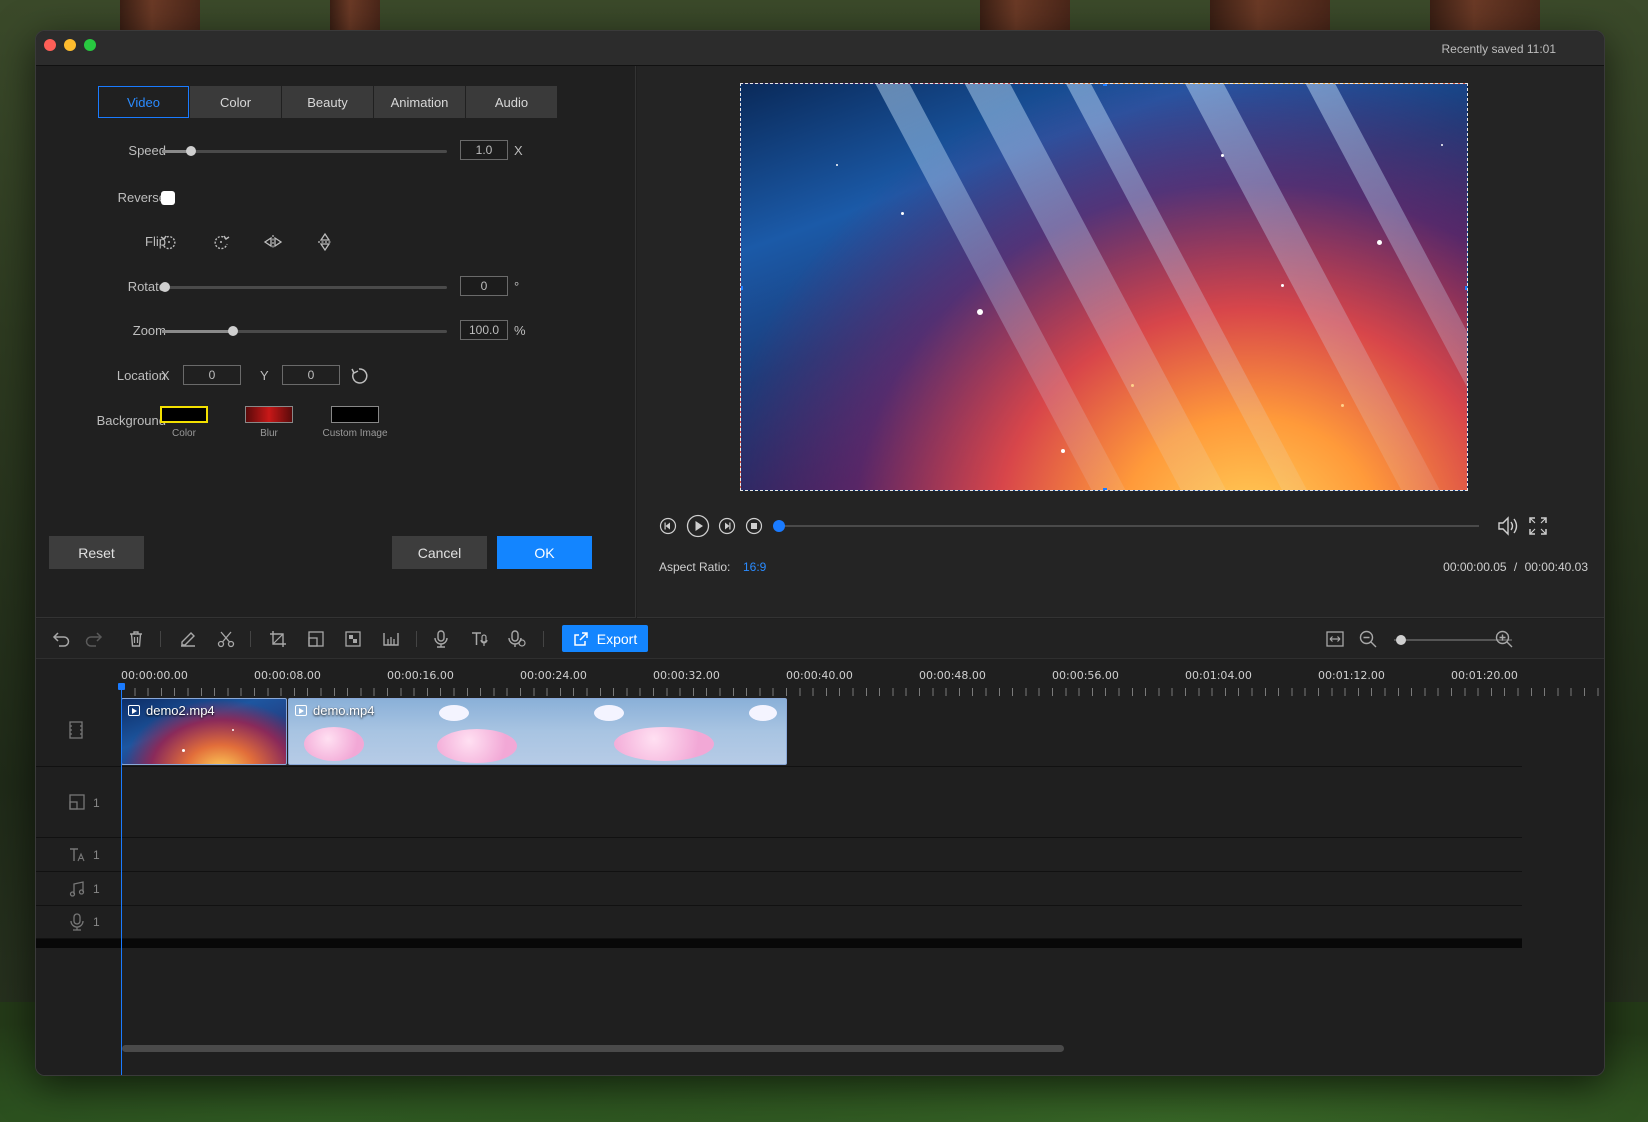 This screenshot has width=1648, height=1122. What do you see at coordinates (419, 102) in the screenshot?
I see `tab-animation: Animation` at bounding box center [419, 102].